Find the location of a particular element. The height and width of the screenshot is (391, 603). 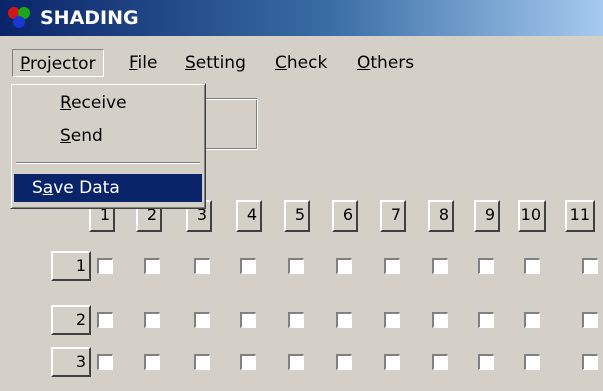

menu-check-accelerator: C is located at coordinates (281, 63).